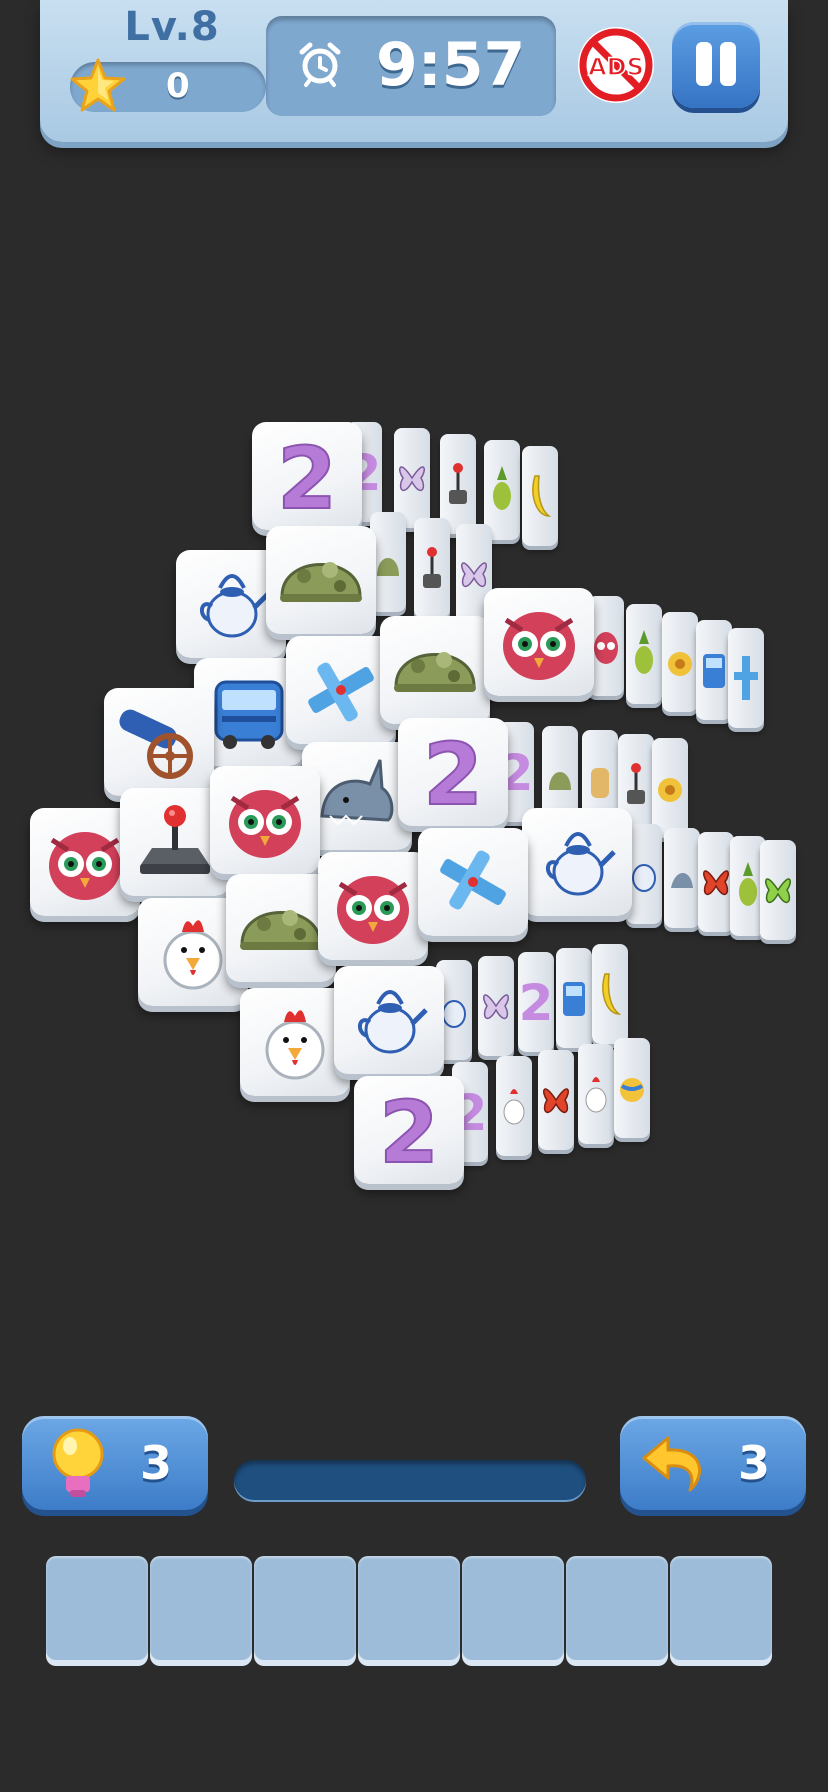 This screenshot has height=1792, width=828. Describe the element at coordinates (156, 744) in the screenshot. I see `cannon-icon` at that location.